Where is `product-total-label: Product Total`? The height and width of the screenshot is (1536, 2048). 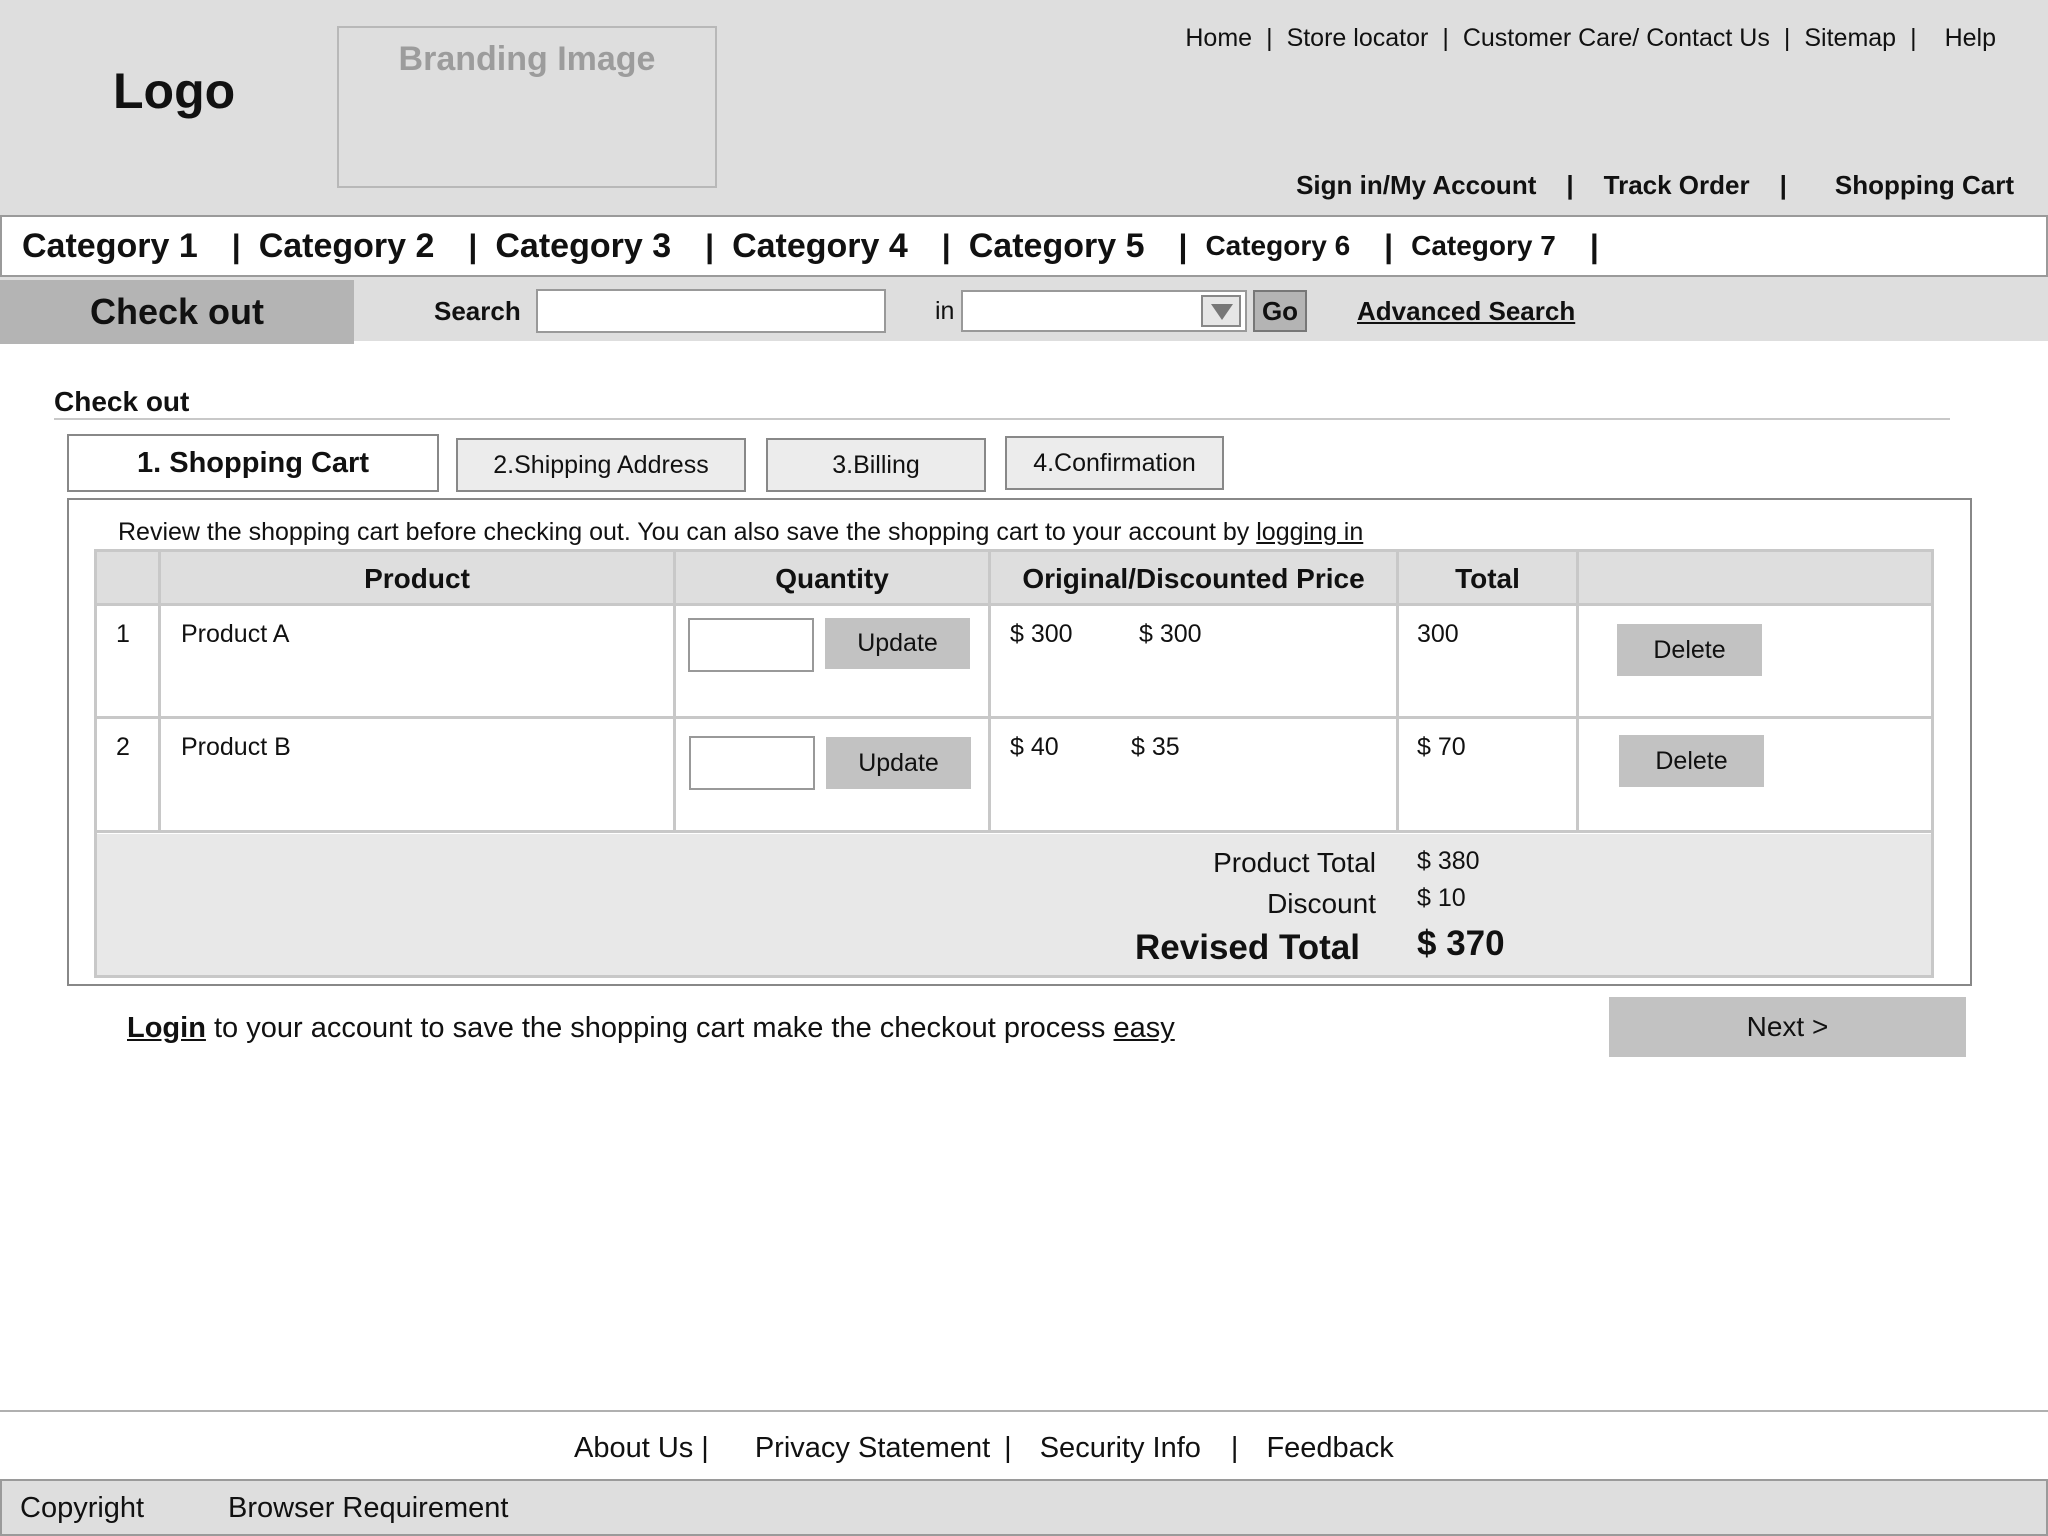 product-total-label: Product Total is located at coordinates (1294, 862).